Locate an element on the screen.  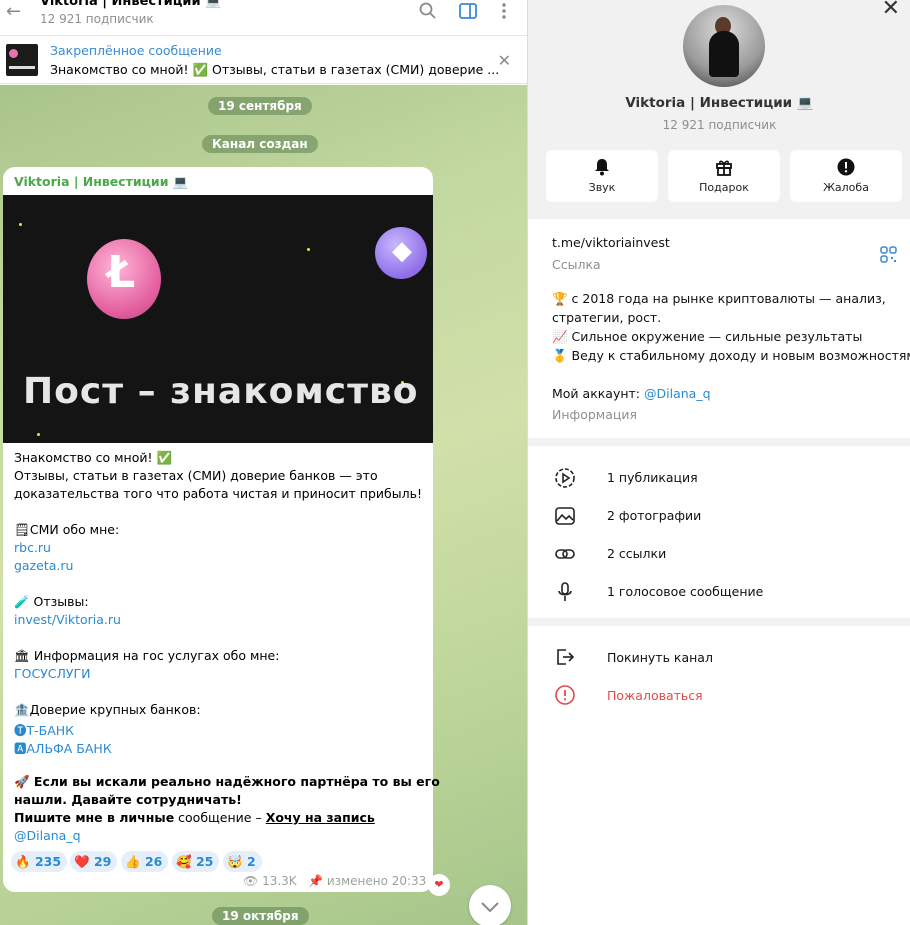
back-arrow-icon: ← is located at coordinates (13, 11).